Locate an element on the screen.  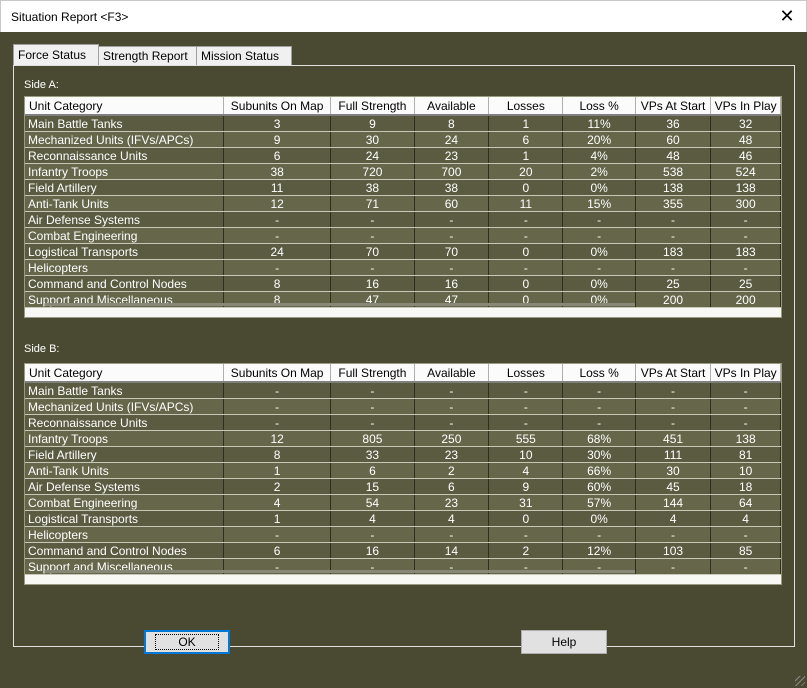
value-cell: 720 is located at coordinates (372, 171).